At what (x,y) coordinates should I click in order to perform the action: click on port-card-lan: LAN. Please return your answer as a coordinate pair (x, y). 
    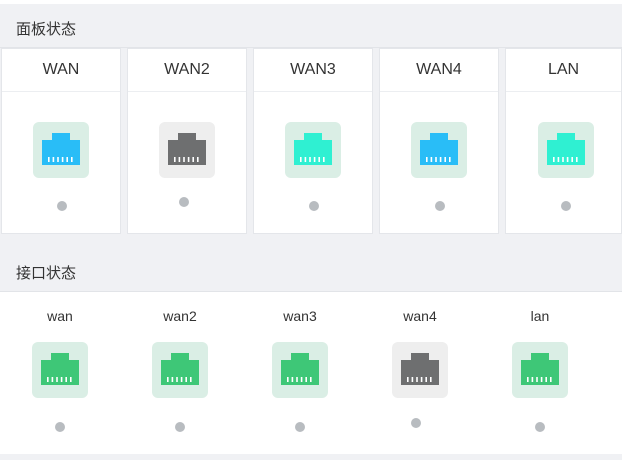
    Looking at the image, I should click on (563, 141).